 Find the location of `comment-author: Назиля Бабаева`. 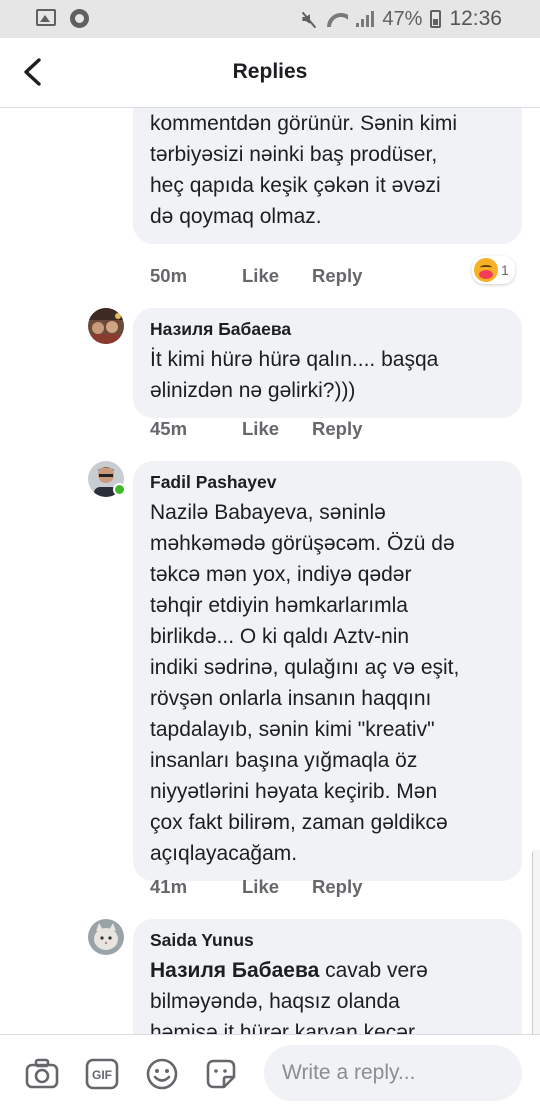

comment-author: Назиля Бабаева is located at coordinates (327, 329).